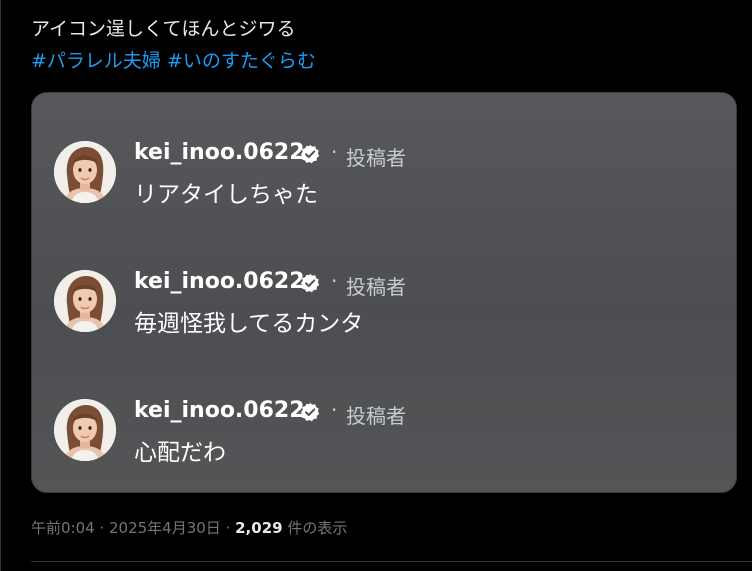 The width and height of the screenshot is (752, 571). What do you see at coordinates (0, 285) in the screenshot?
I see `timeline-divider` at bounding box center [0, 285].